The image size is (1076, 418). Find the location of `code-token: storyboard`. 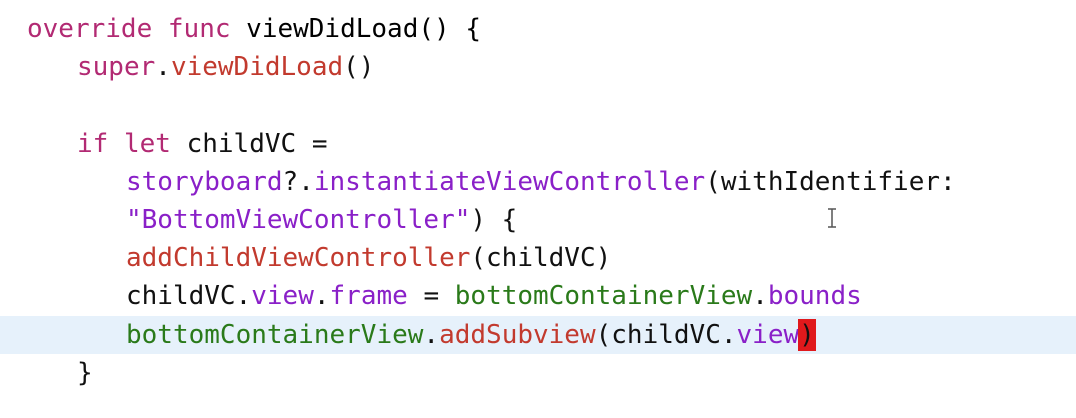

code-token: storyboard is located at coordinates (204, 182).